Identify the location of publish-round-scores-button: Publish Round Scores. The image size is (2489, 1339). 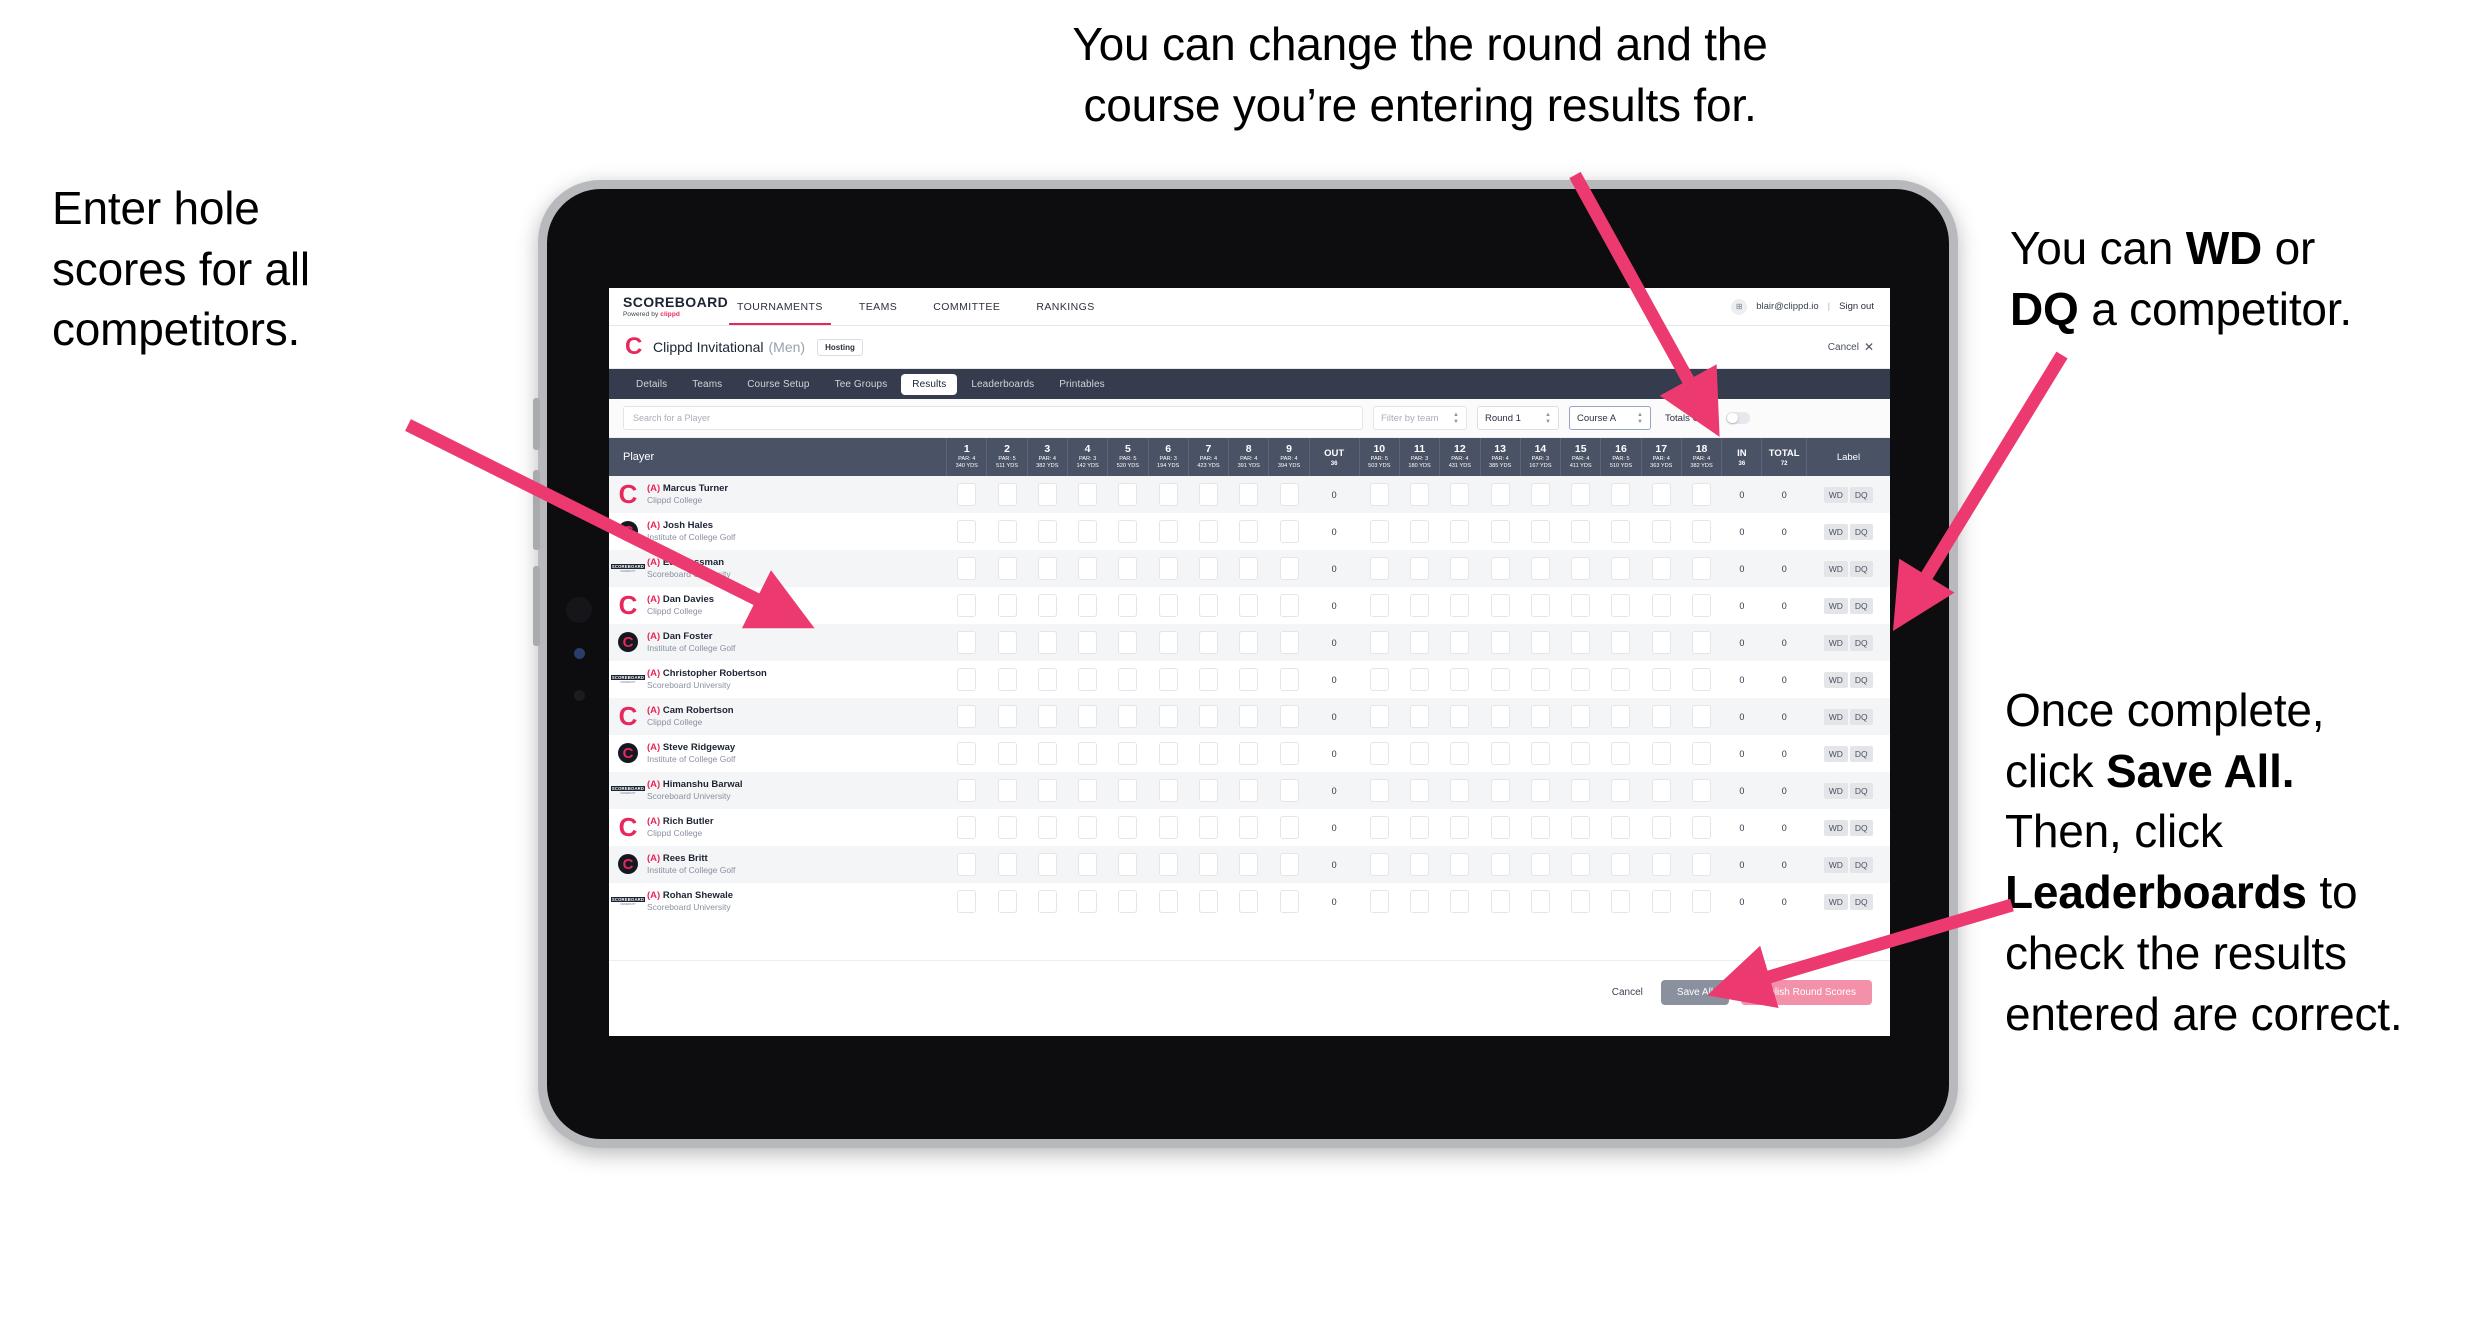
(1806, 992).